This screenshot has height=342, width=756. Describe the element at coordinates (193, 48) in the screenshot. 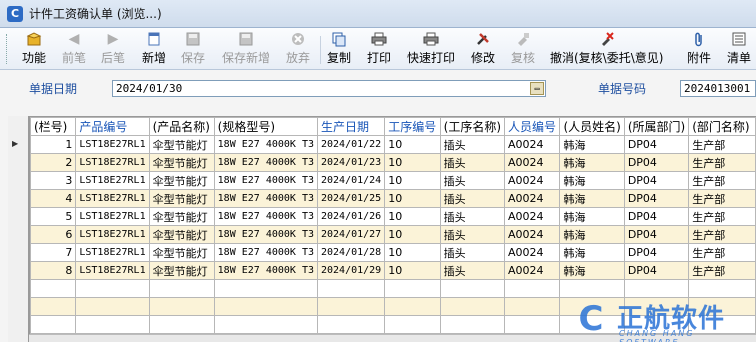

I see `save-button: 保存` at that location.